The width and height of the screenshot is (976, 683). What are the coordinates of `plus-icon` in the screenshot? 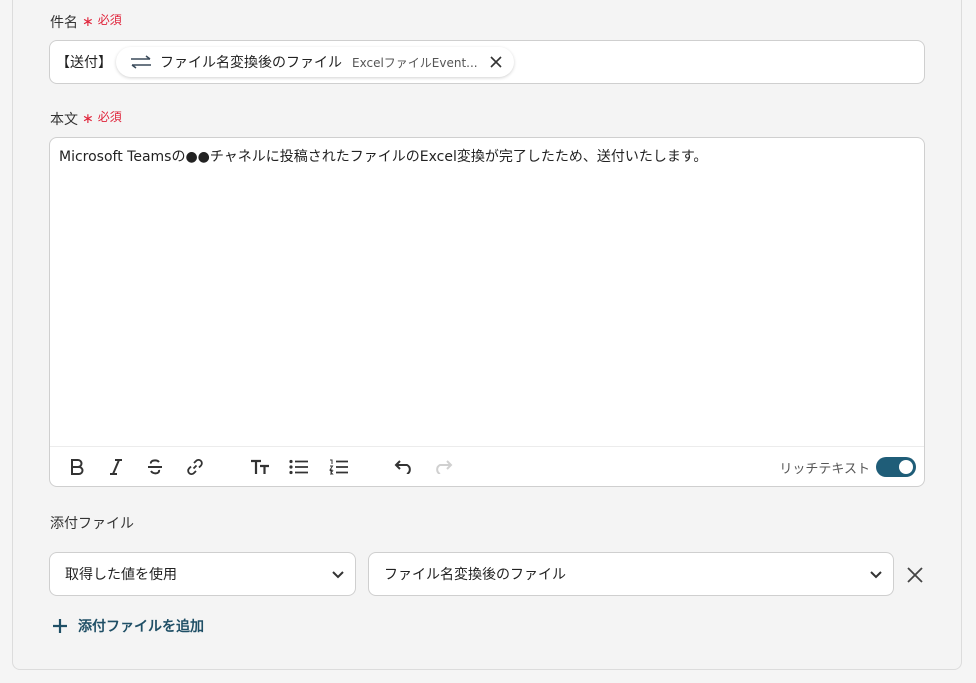 It's located at (60, 626).